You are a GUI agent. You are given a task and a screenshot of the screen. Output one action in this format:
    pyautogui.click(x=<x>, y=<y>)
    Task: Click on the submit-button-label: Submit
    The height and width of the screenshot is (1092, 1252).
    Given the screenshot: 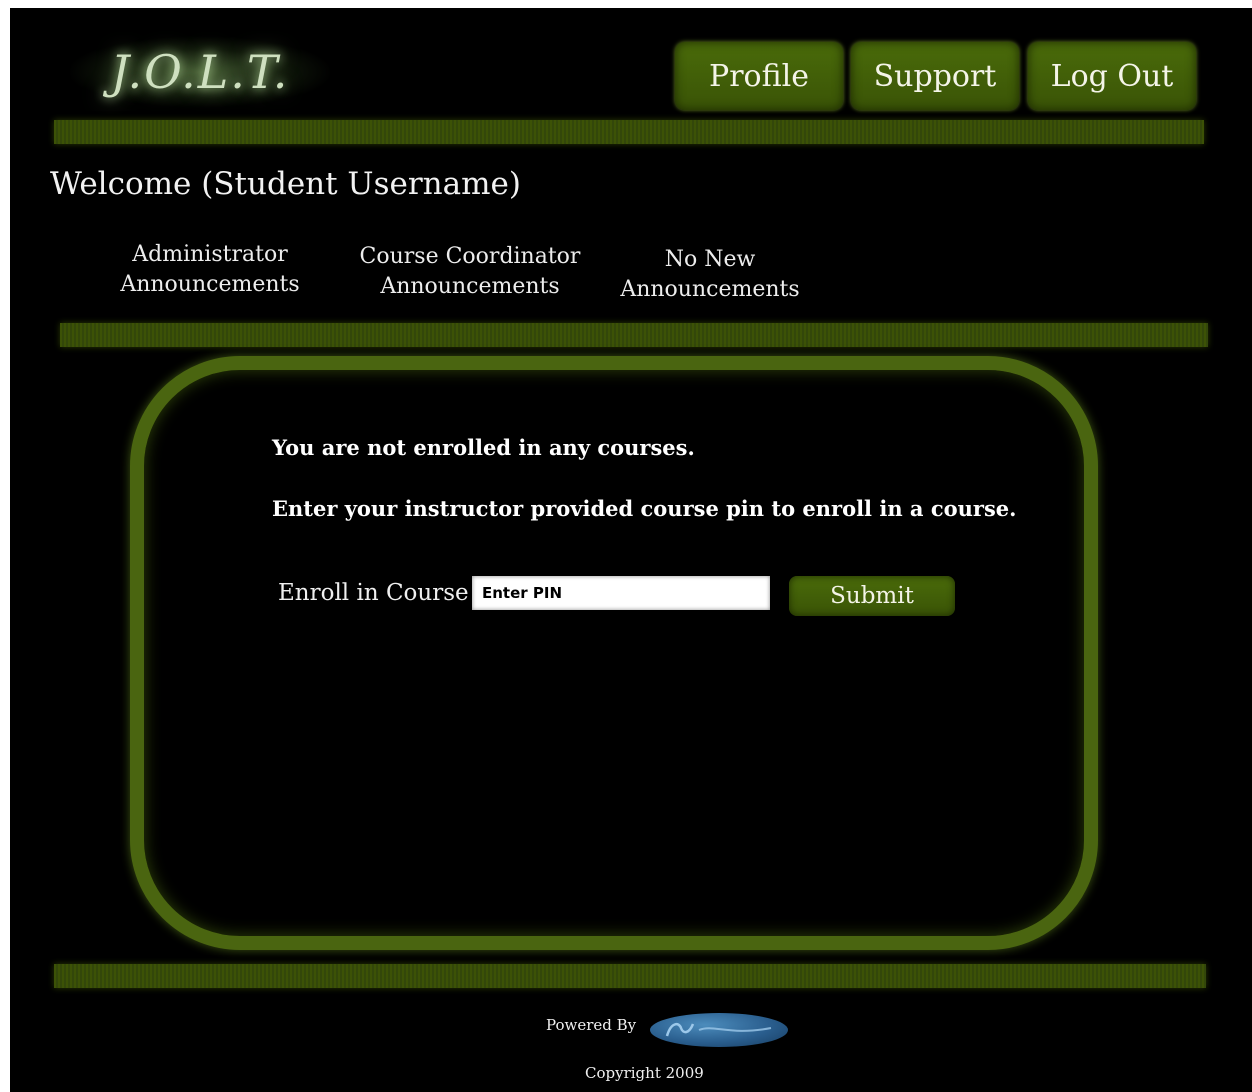 What is the action you would take?
    pyautogui.click(x=872, y=596)
    